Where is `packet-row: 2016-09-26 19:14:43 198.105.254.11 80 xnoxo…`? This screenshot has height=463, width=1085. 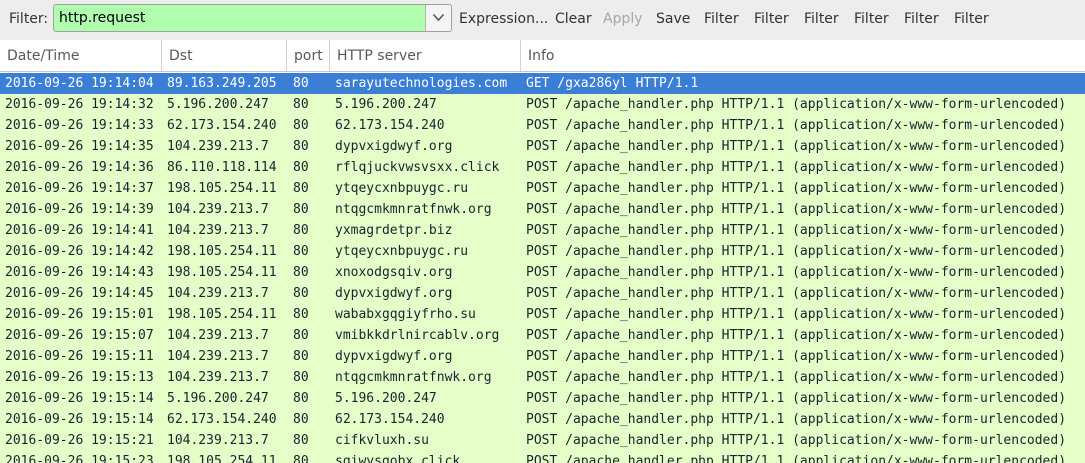 packet-row: 2016-09-26 19:14:43 198.105.254.11 80 xnoxo… is located at coordinates (542, 272).